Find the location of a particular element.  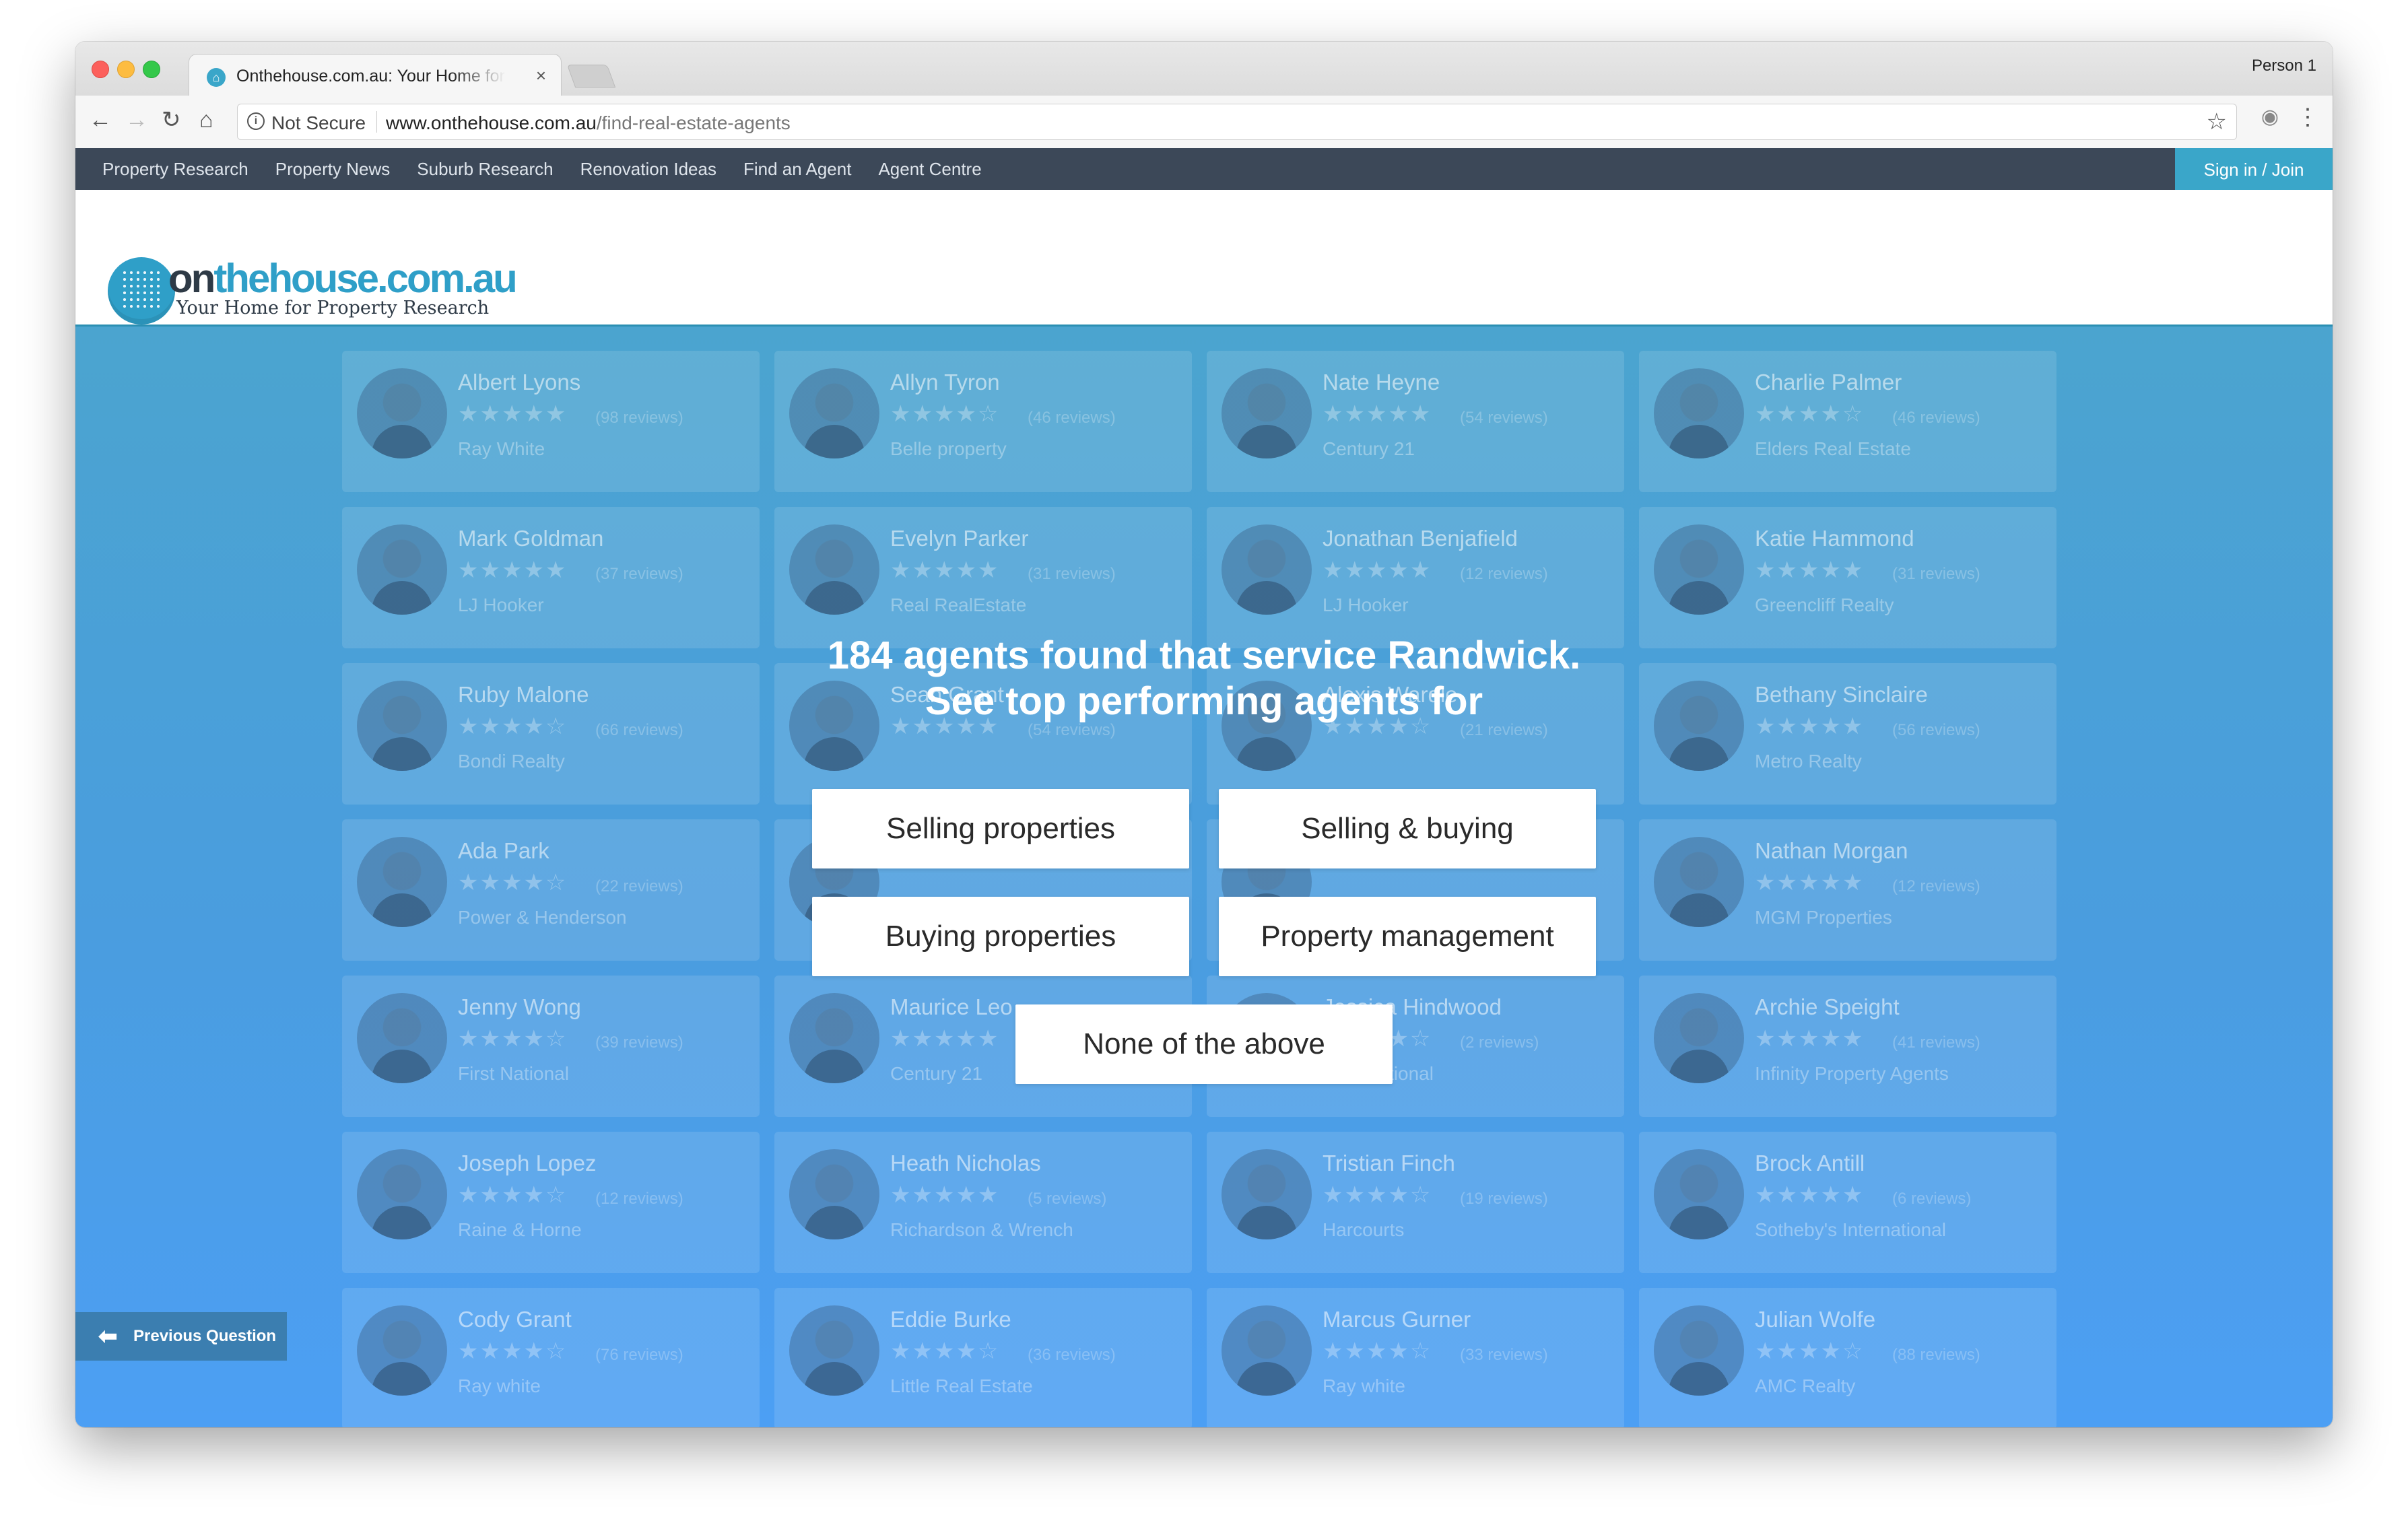

option-selling-properties: Selling properties is located at coordinates (1000, 828).